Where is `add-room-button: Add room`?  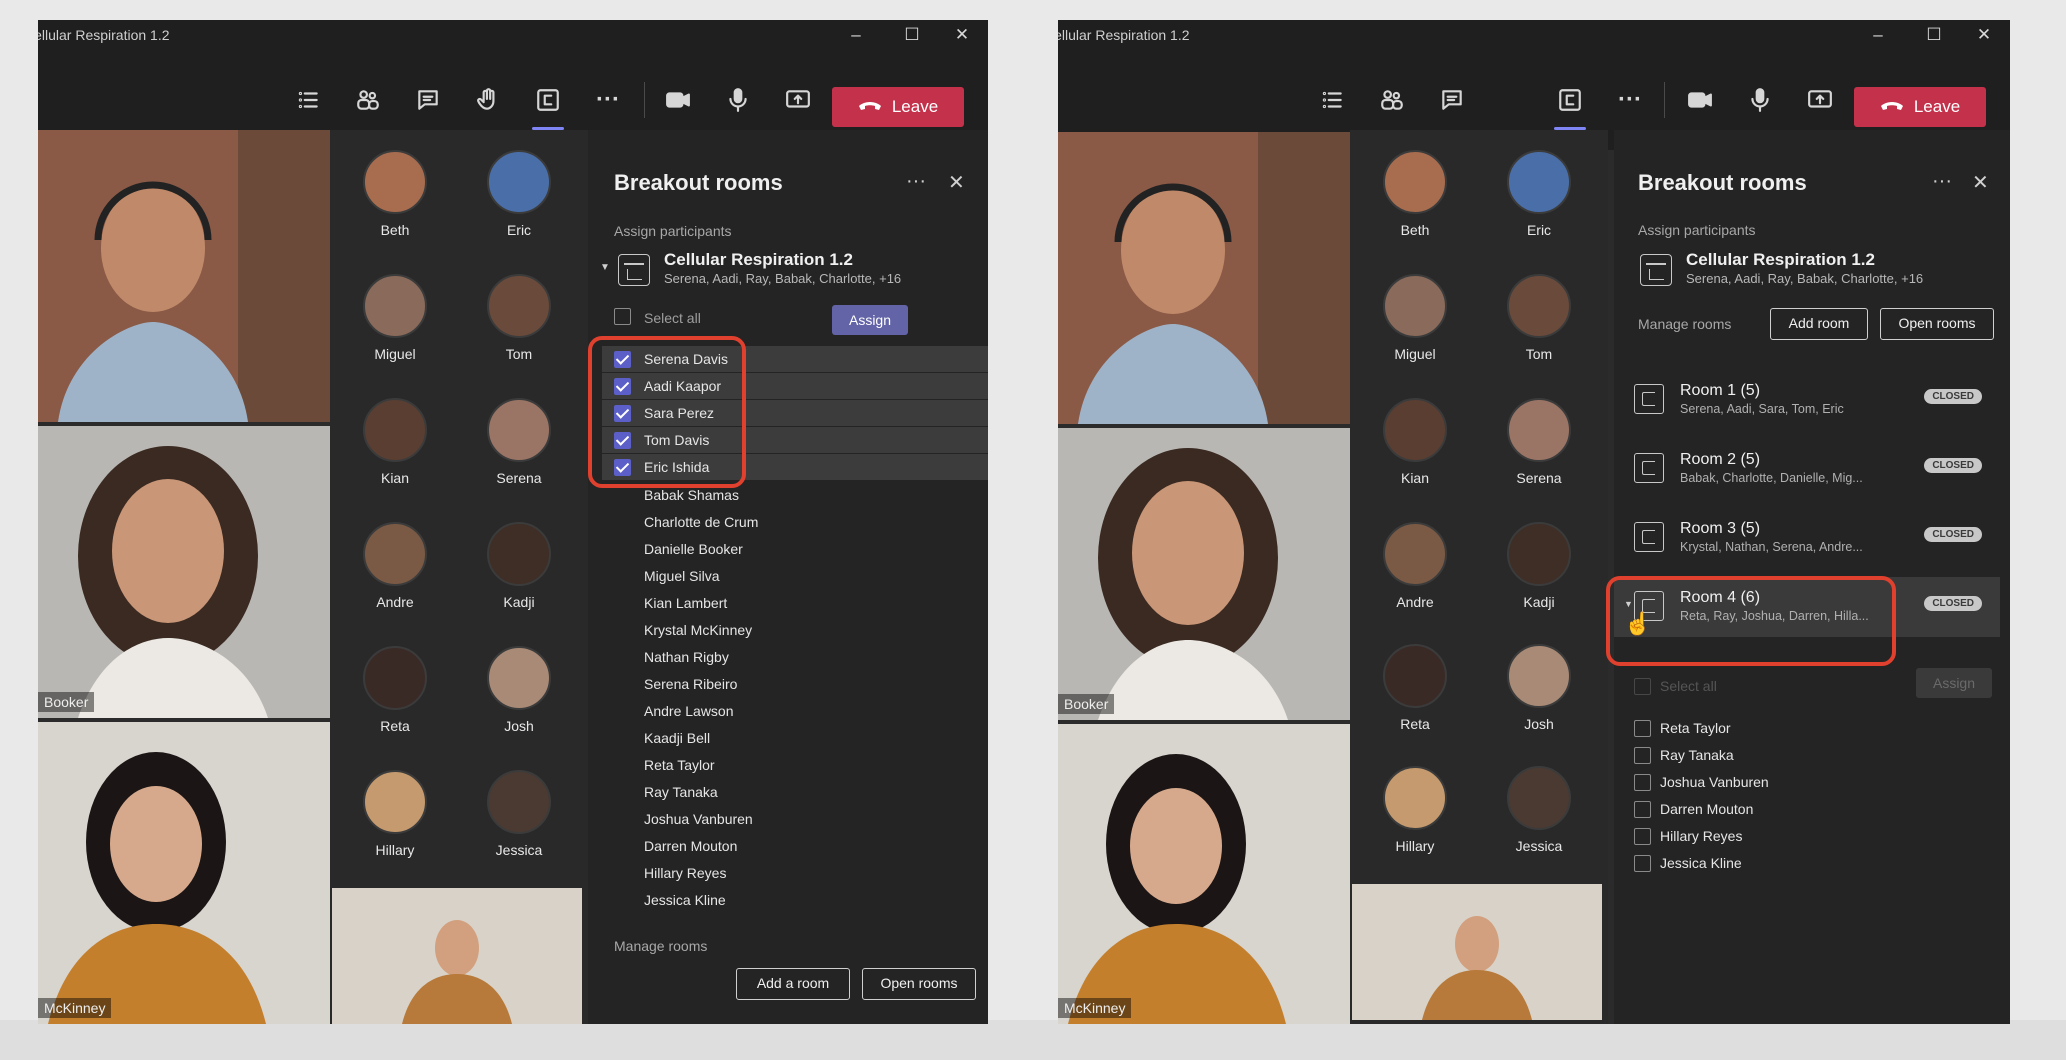
add-room-button: Add room is located at coordinates (1819, 324).